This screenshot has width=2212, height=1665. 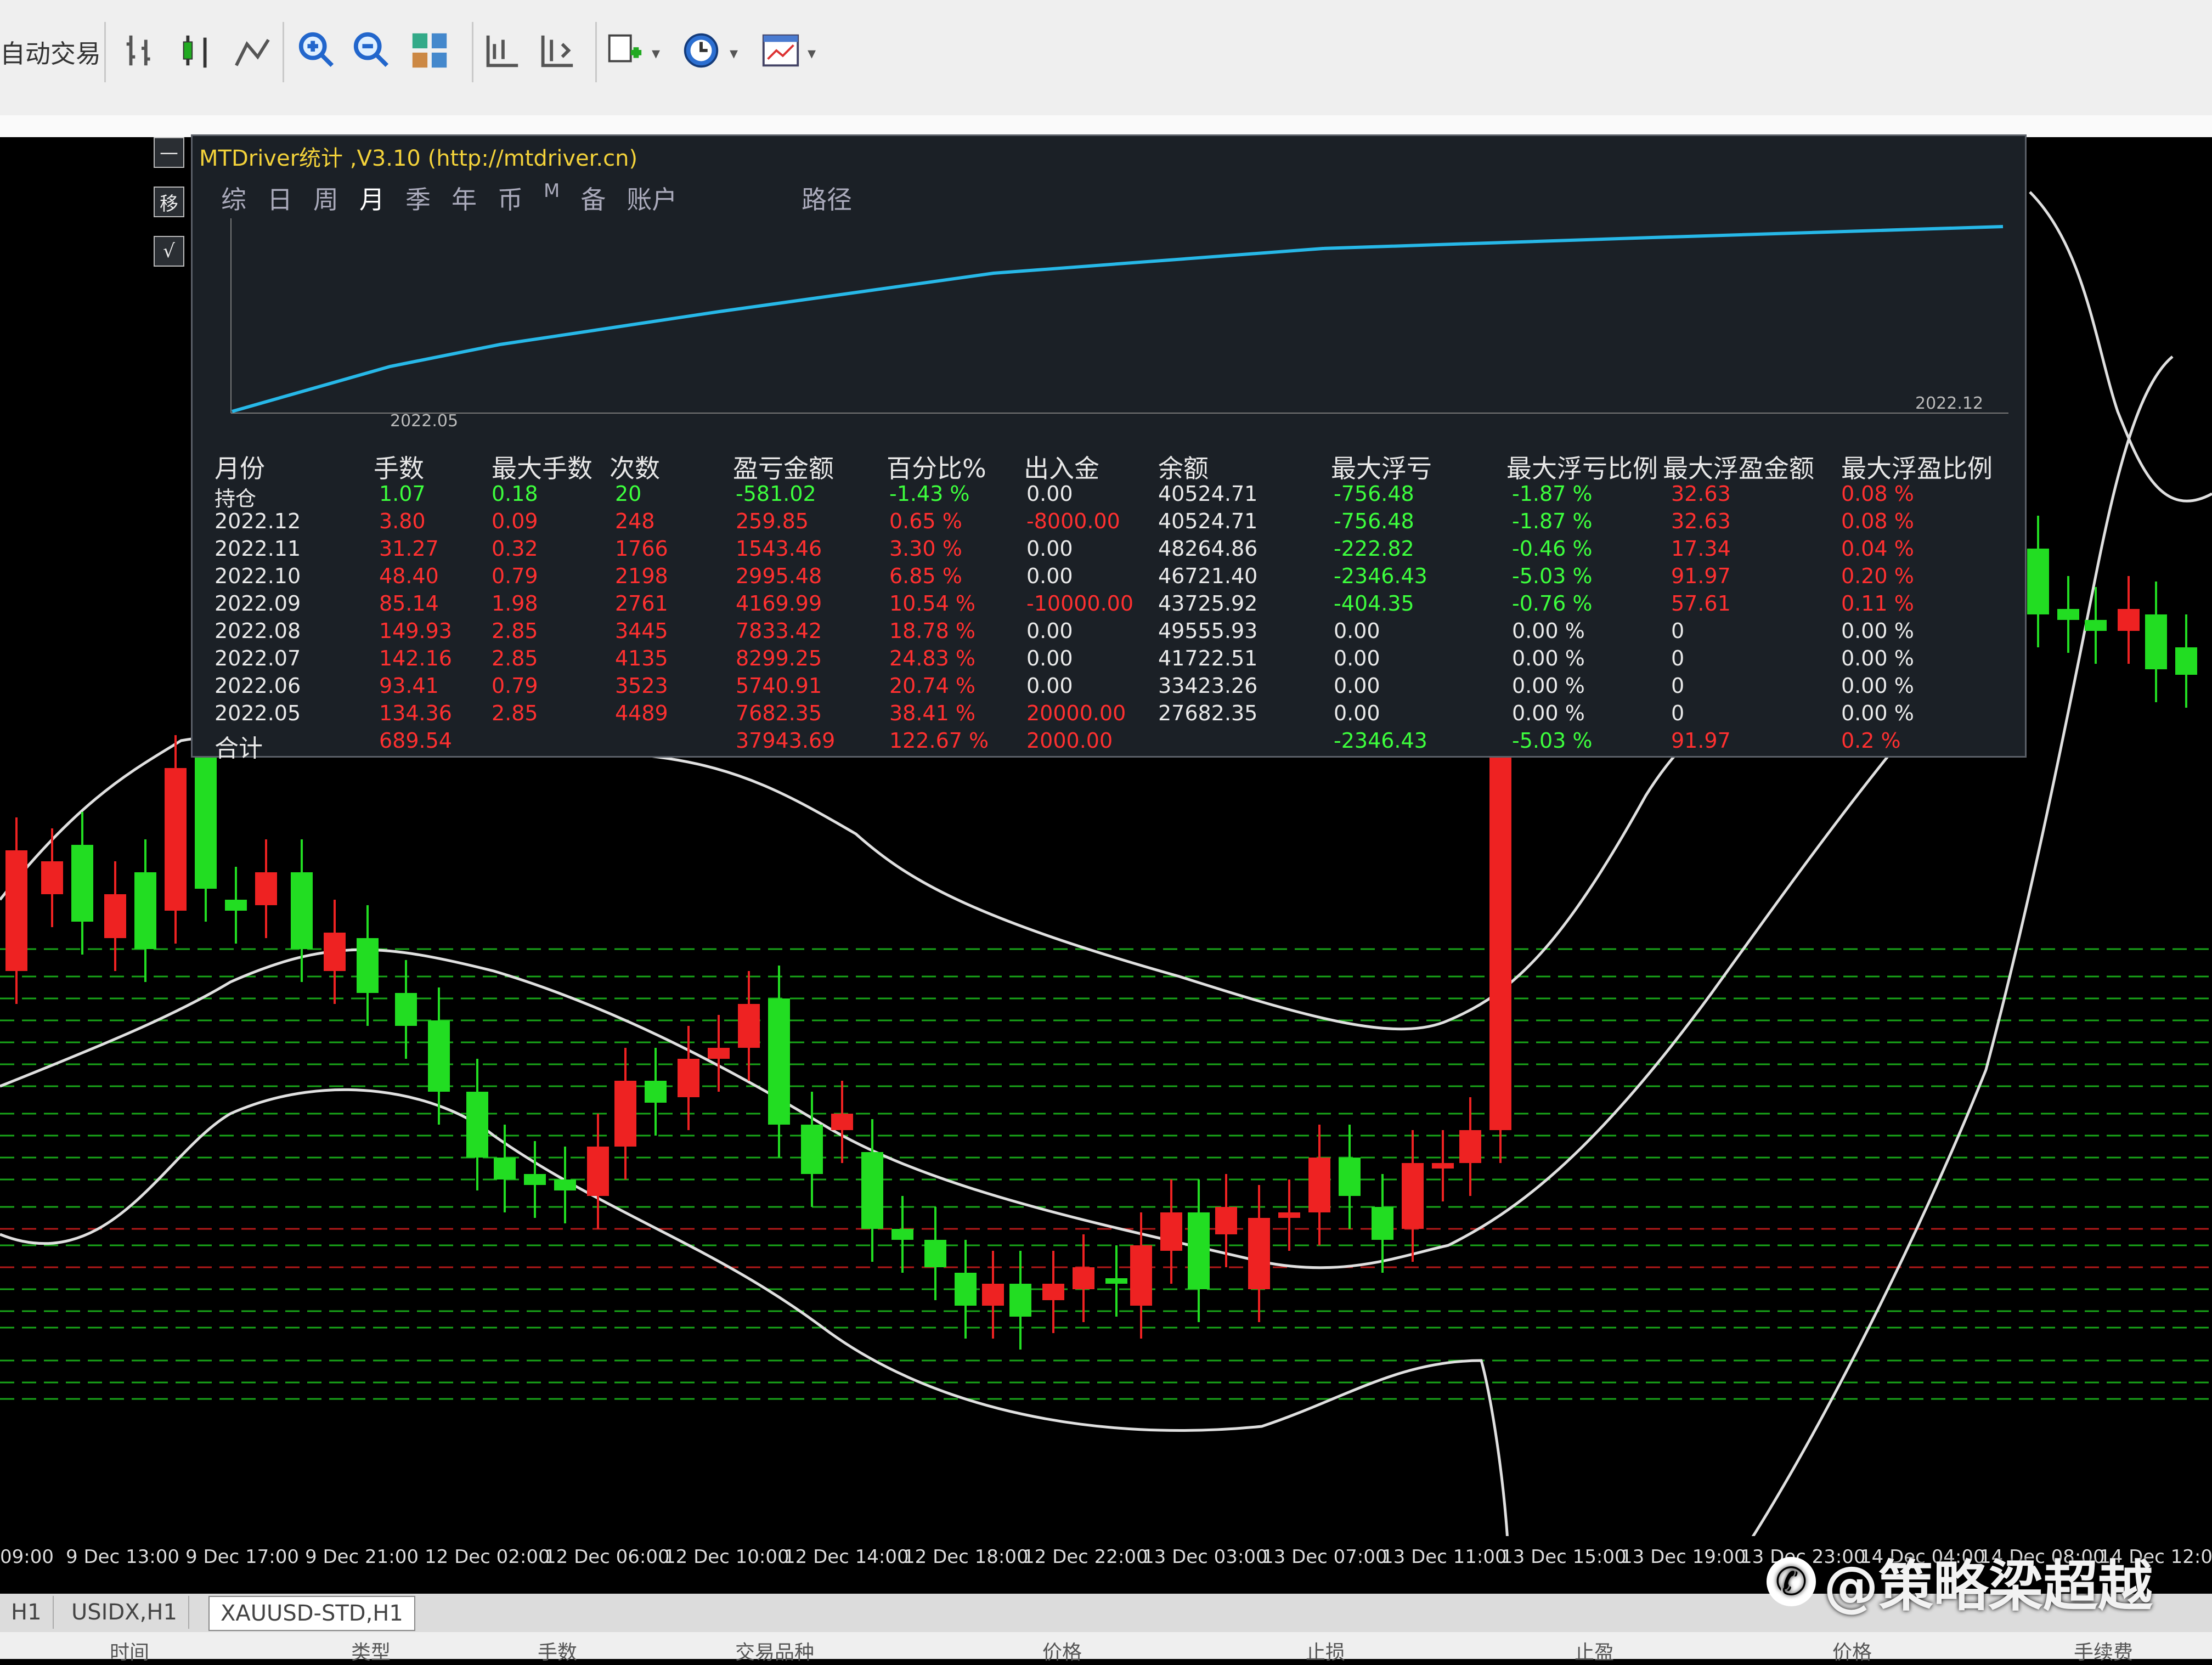 What do you see at coordinates (169, 251) in the screenshot?
I see `check-button: √` at bounding box center [169, 251].